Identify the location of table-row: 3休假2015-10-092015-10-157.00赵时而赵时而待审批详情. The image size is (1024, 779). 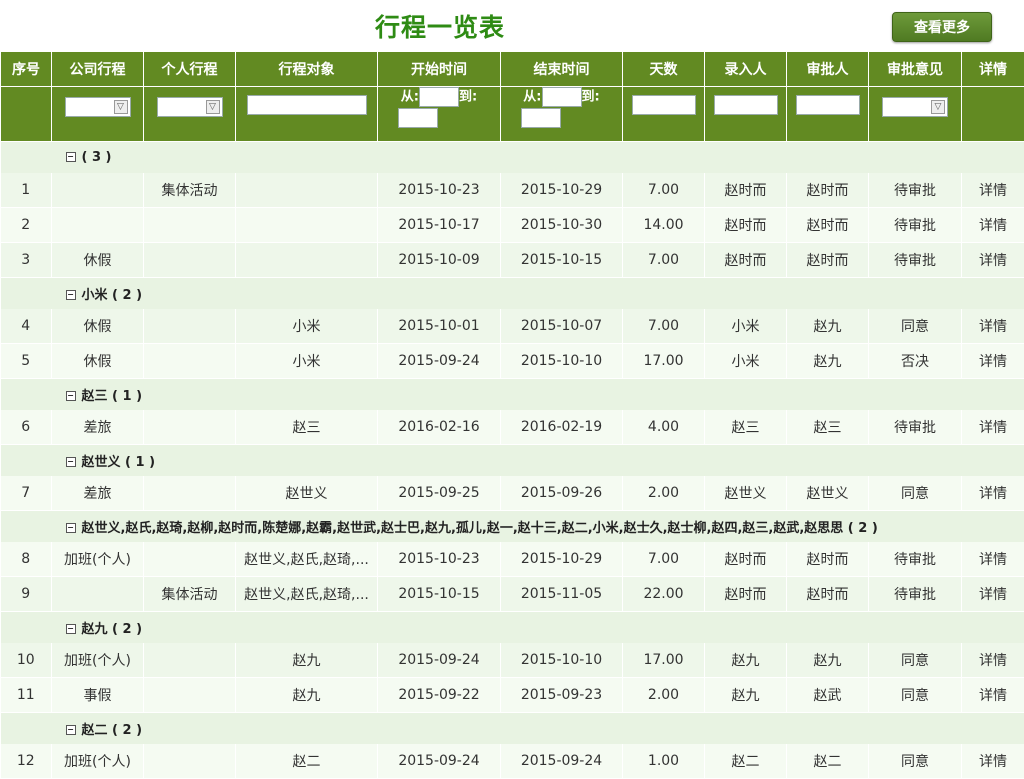
(512, 260).